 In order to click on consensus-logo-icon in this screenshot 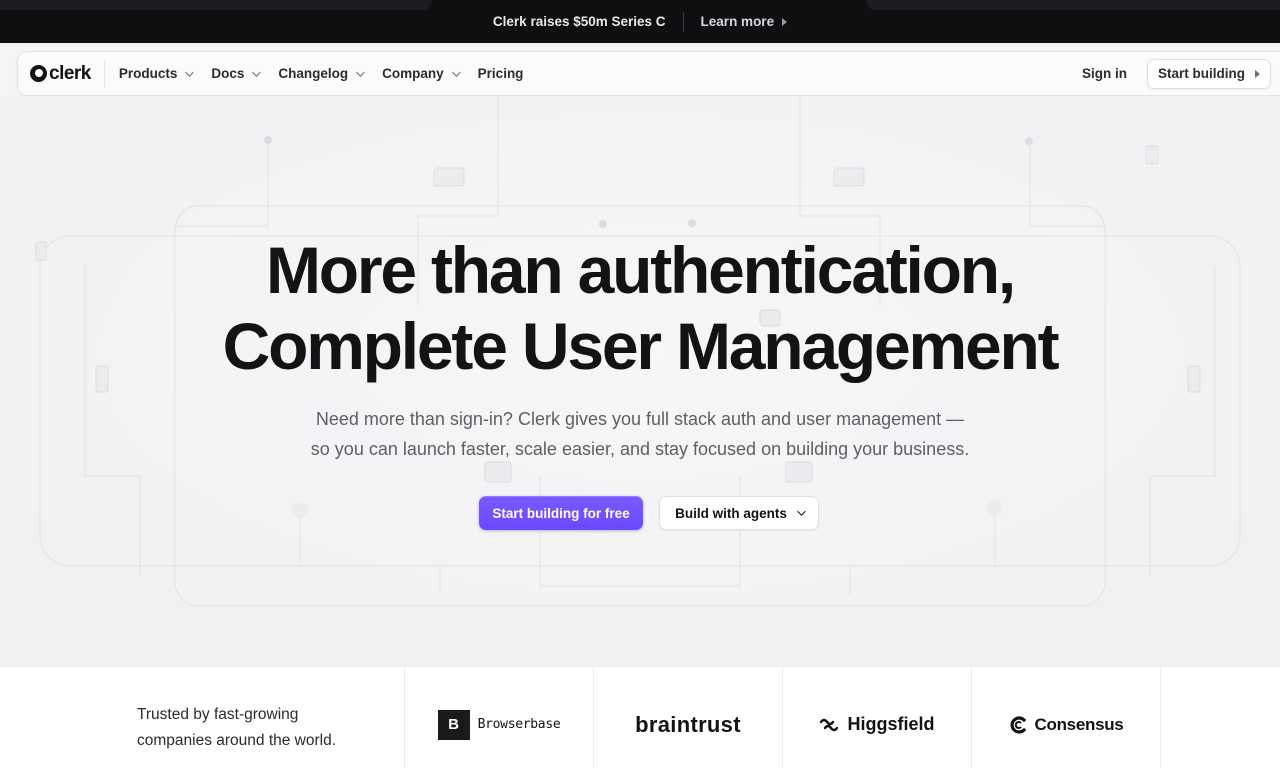, I will do `click(1018, 724)`.